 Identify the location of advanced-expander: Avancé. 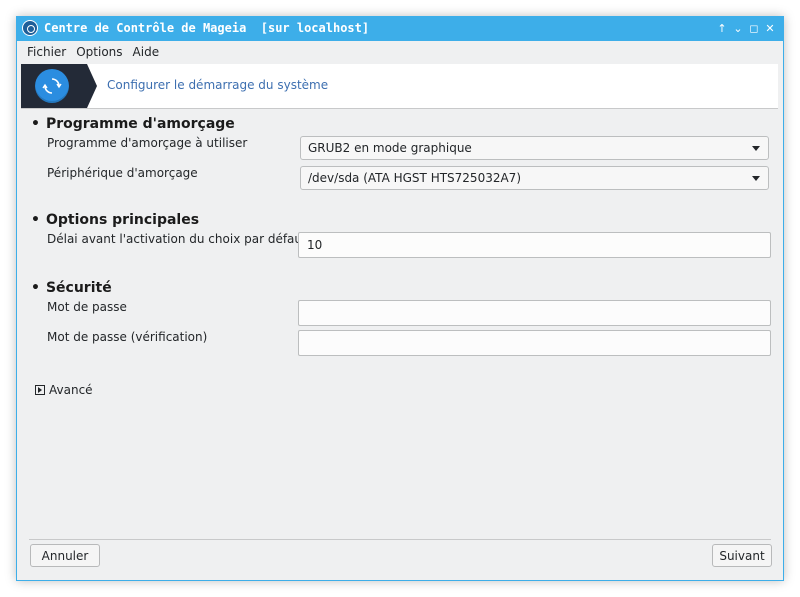
(64, 390).